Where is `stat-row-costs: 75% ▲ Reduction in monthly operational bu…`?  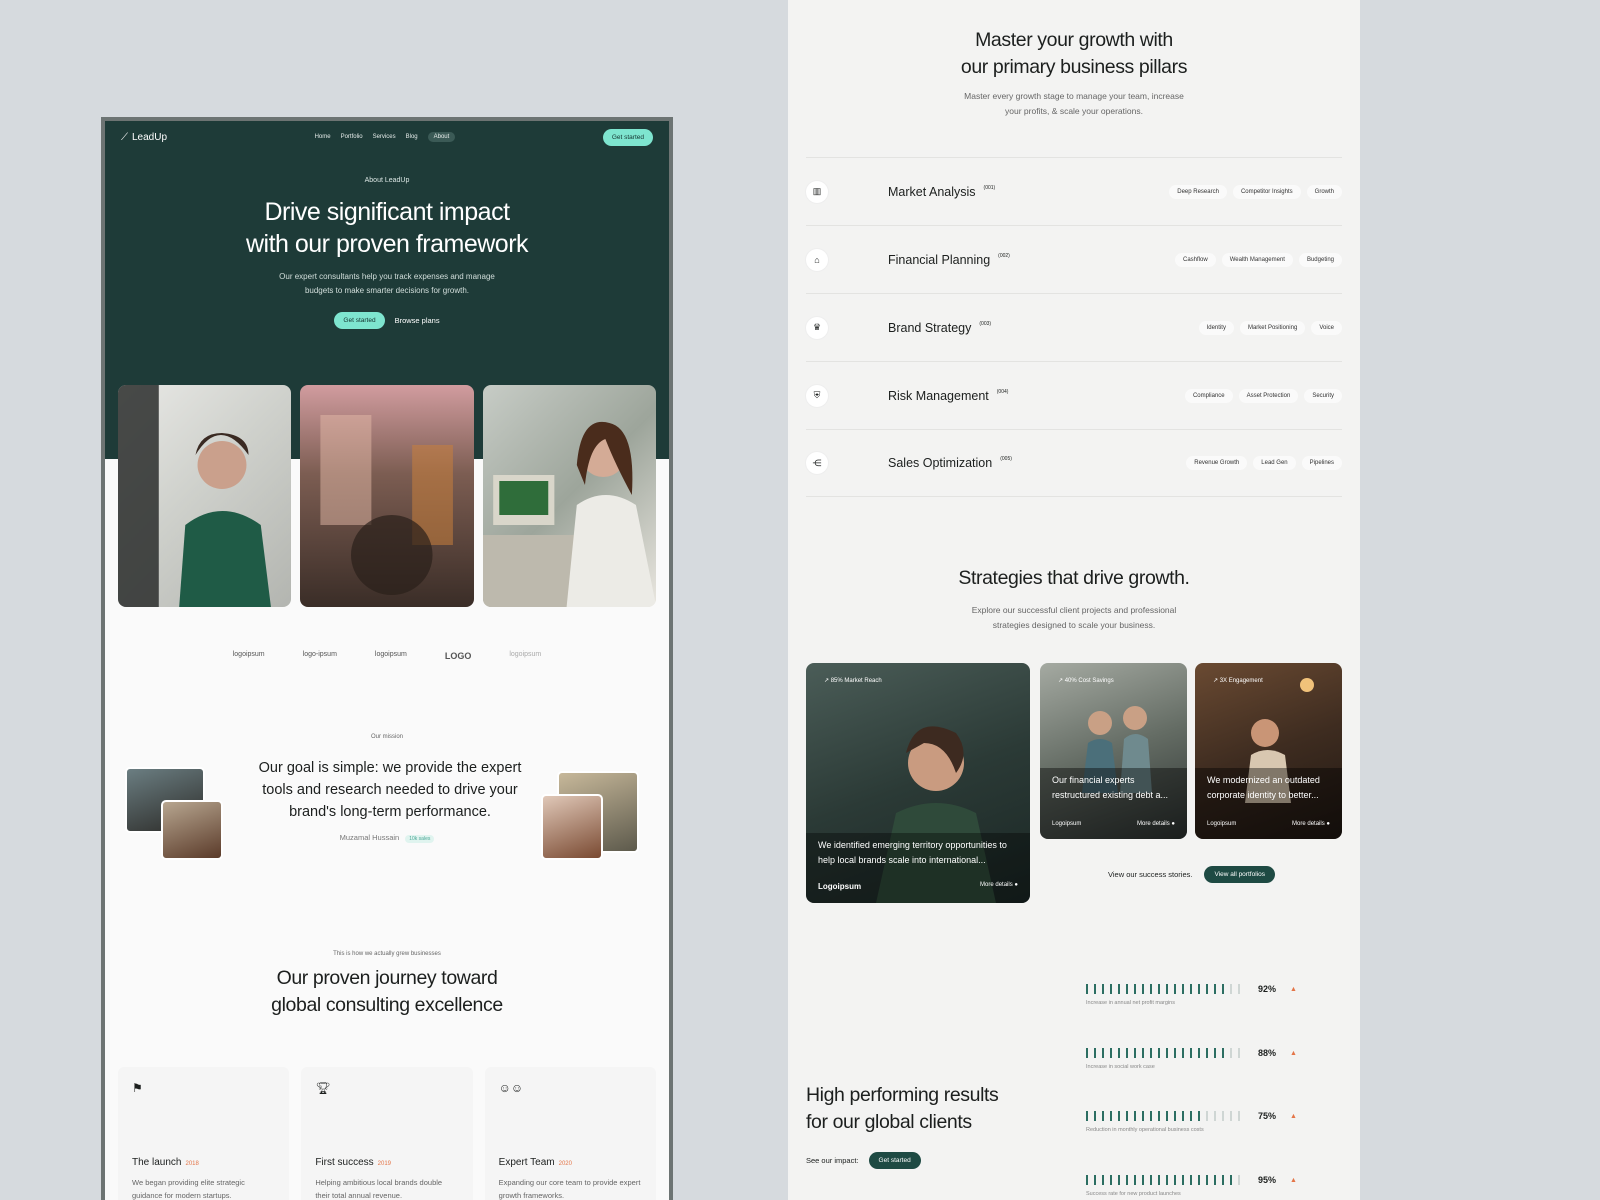 stat-row-costs: 75% ▲ Reduction in monthly operational bu… is located at coordinates (1191, 1122).